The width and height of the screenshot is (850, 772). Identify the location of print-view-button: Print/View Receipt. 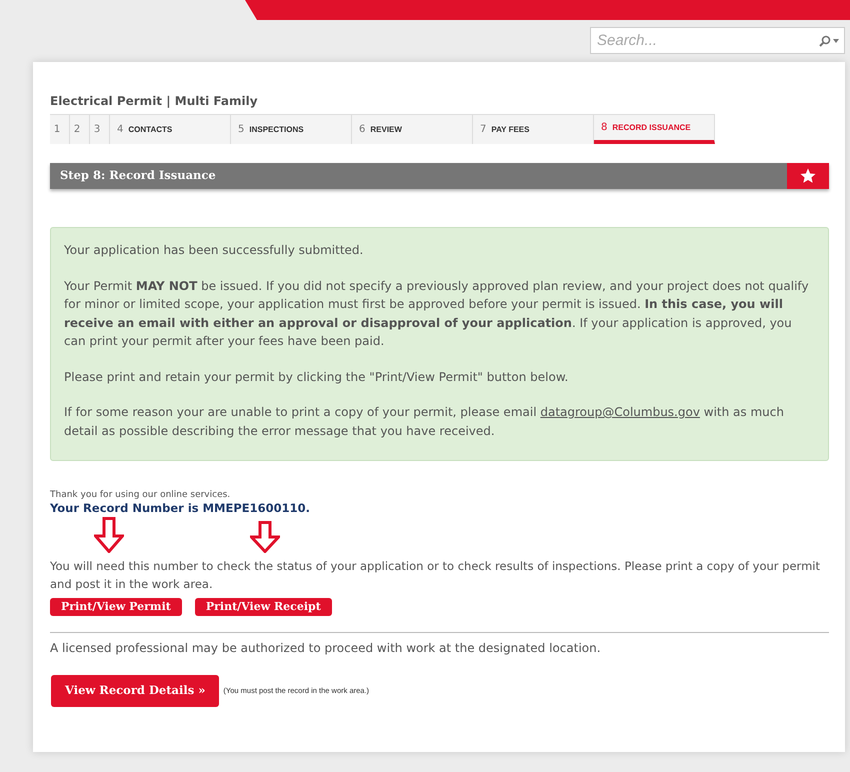
(263, 607).